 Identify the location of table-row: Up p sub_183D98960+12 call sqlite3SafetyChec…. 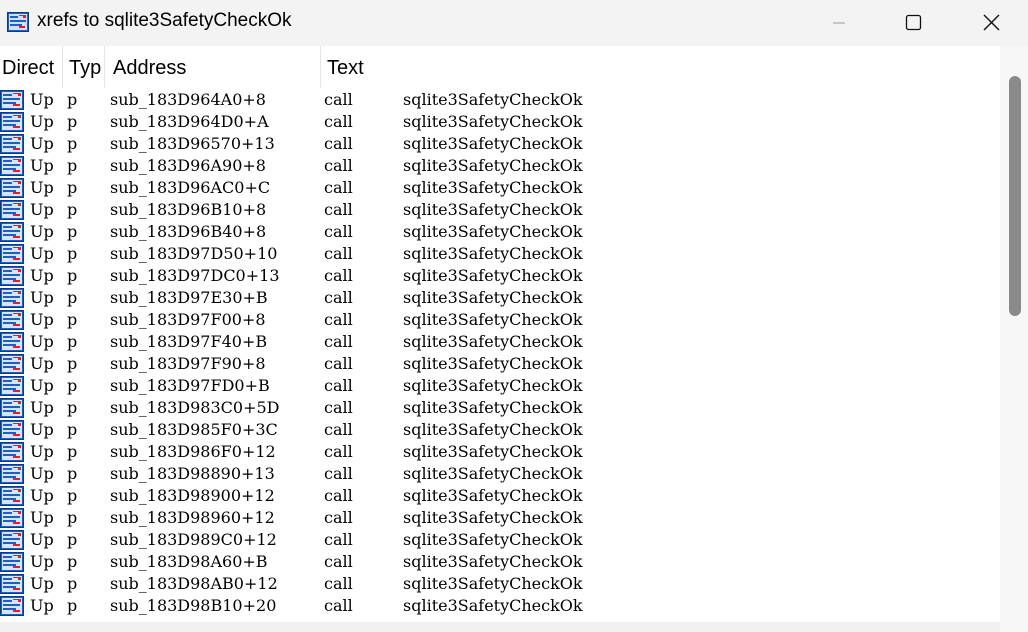
(500, 518).